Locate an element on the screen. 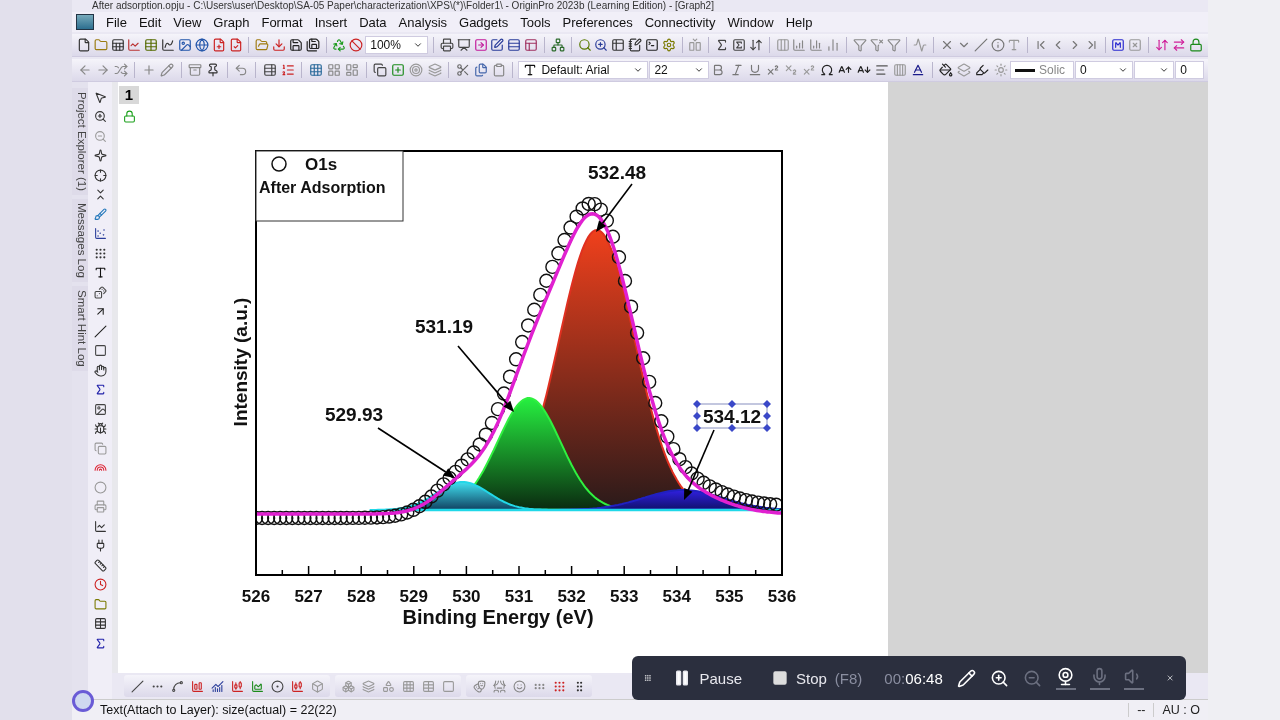 The height and width of the screenshot is (720, 1280). line-chart-icon is located at coordinates (134, 45).